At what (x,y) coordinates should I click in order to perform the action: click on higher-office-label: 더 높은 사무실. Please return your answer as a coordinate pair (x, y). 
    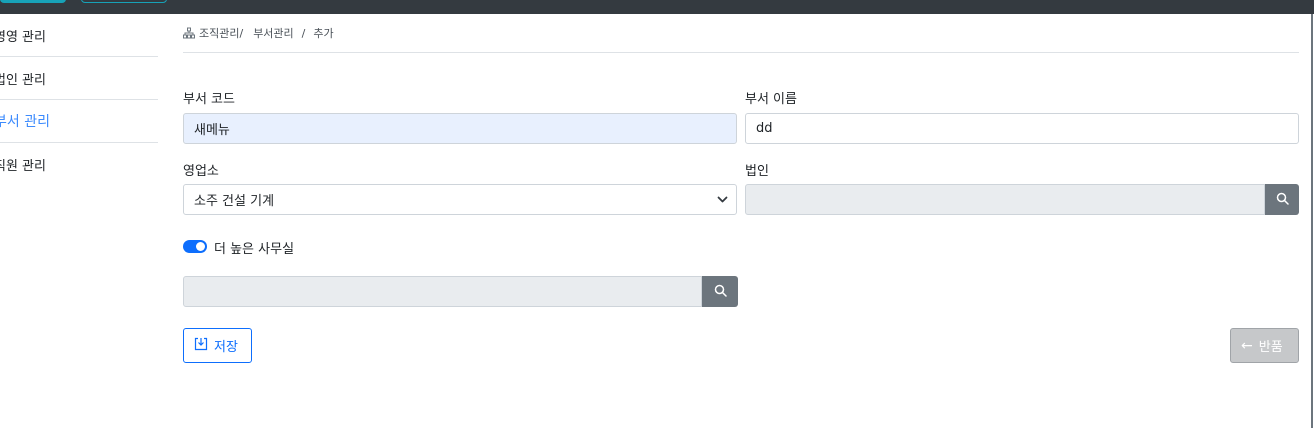
    Looking at the image, I should click on (254, 249).